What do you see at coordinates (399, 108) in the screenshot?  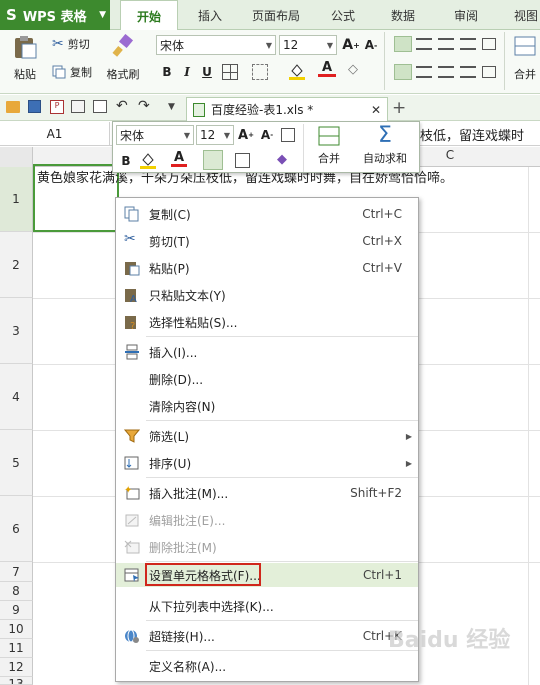 I see `new-tab-icon: +` at bounding box center [399, 108].